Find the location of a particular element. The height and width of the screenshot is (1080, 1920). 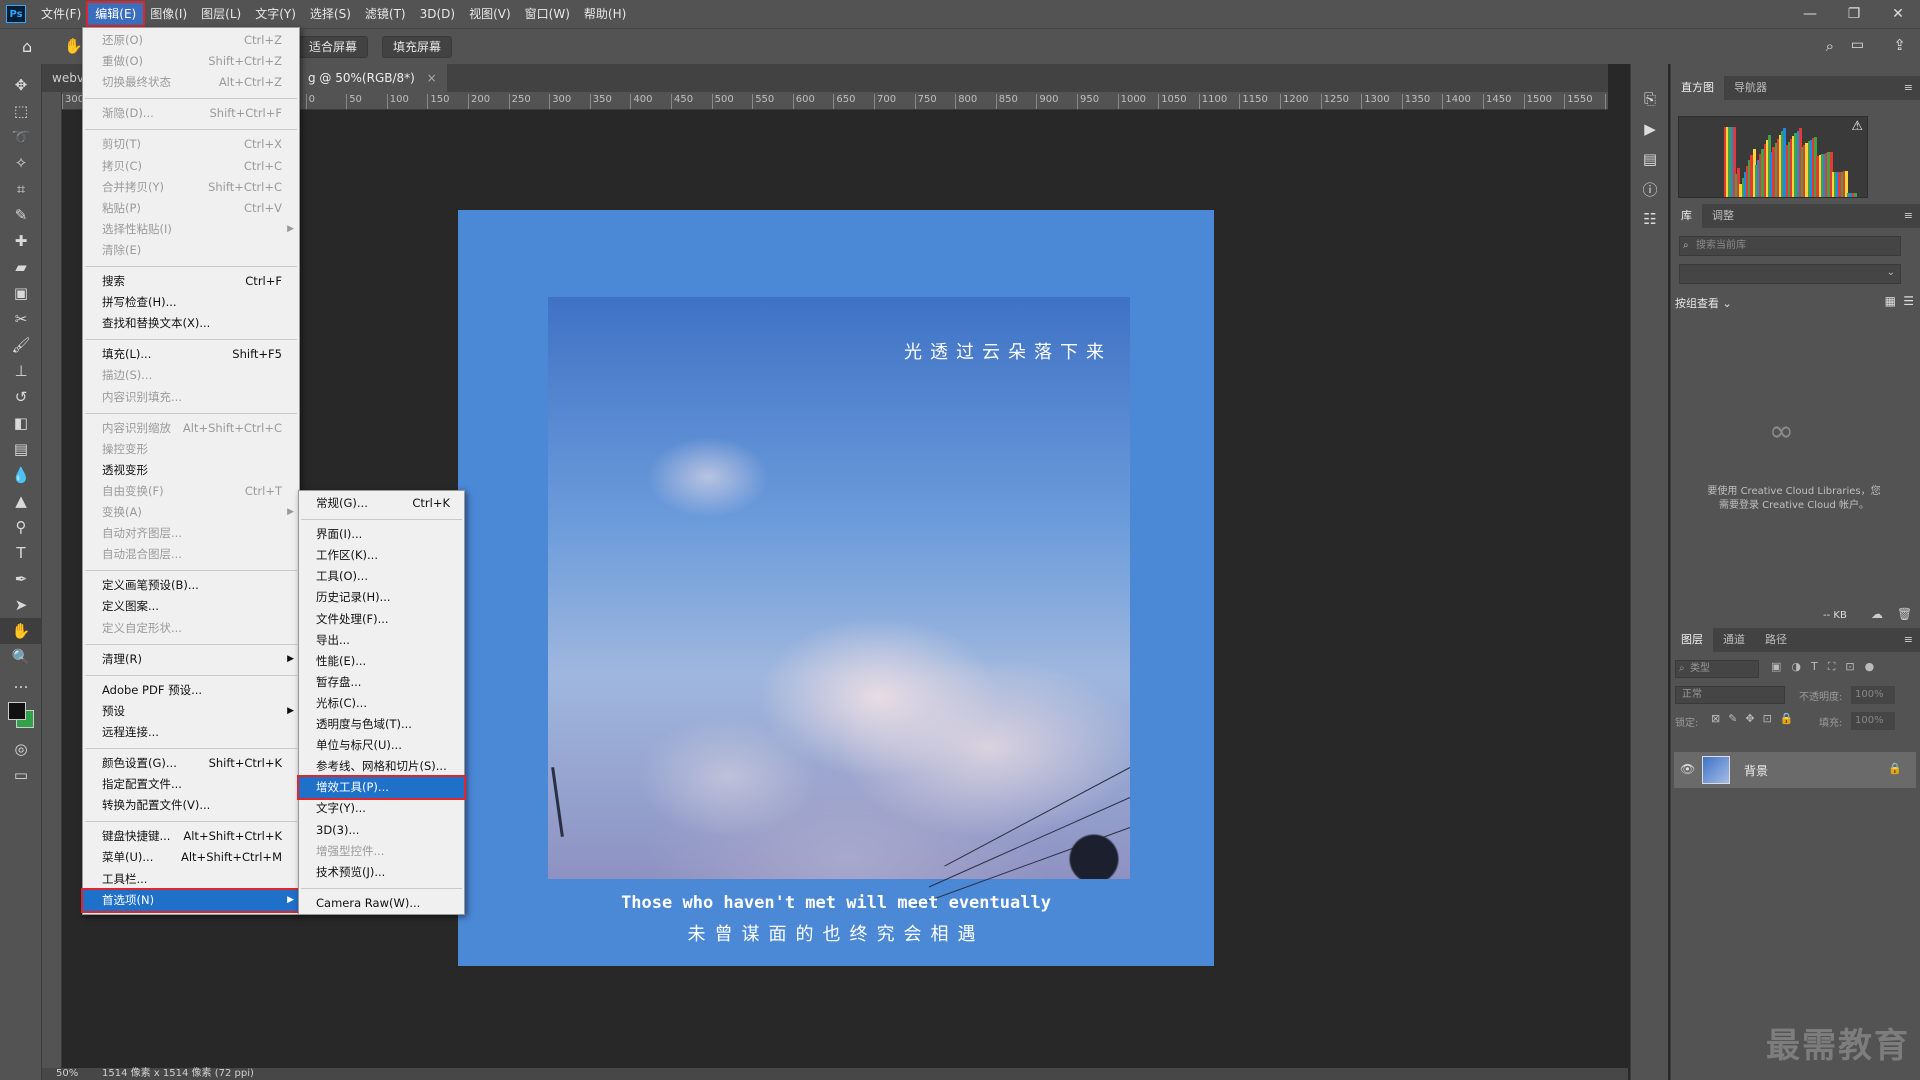

menu-9: 窗口(W) is located at coordinates (547, 14).